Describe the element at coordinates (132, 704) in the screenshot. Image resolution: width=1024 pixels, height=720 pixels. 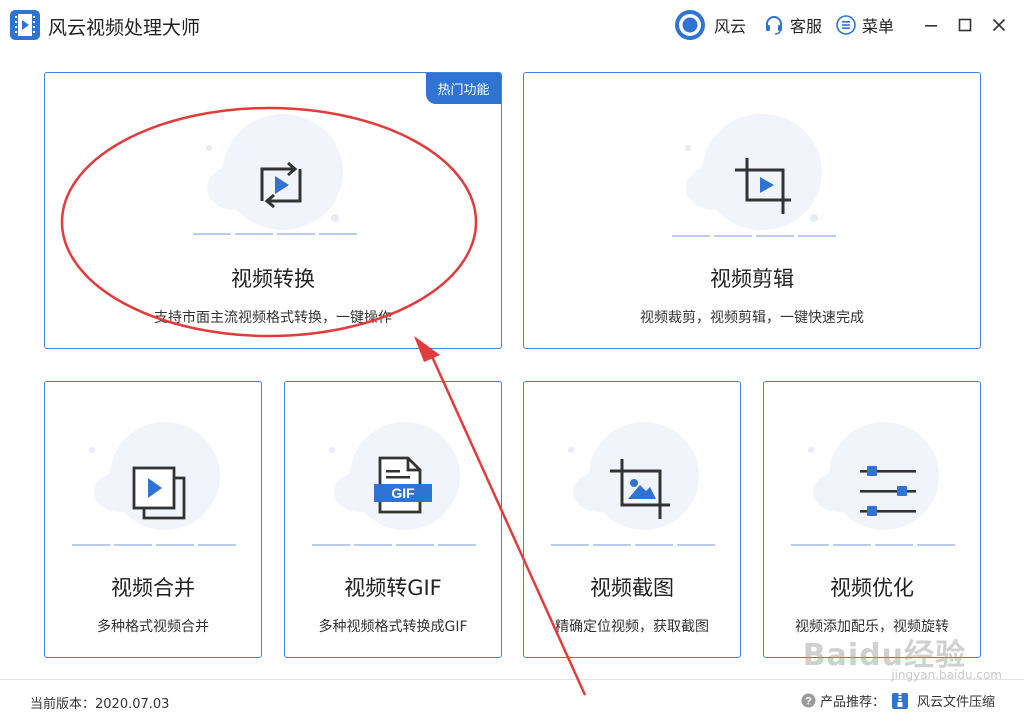
I see `version-value: 2020.07.03` at that location.